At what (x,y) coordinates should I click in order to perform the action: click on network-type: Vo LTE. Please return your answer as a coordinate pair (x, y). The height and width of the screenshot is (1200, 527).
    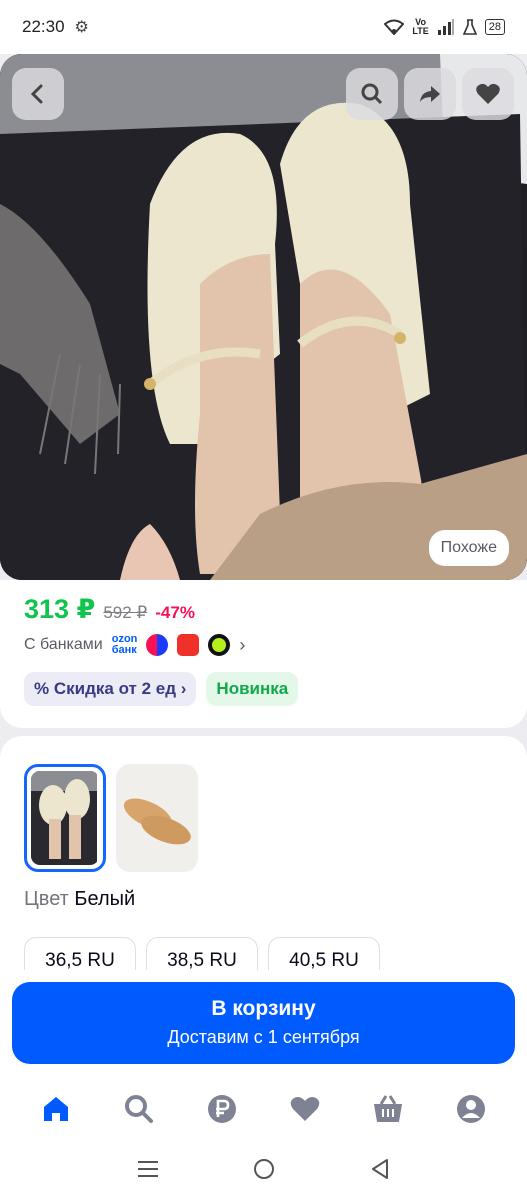
    Looking at the image, I should click on (420, 26).